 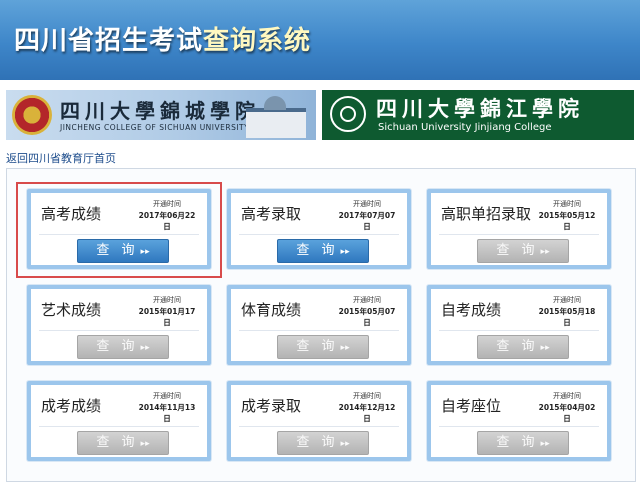 What do you see at coordinates (71, 214) in the screenshot?
I see `query-card-title: 高考成绩` at bounding box center [71, 214].